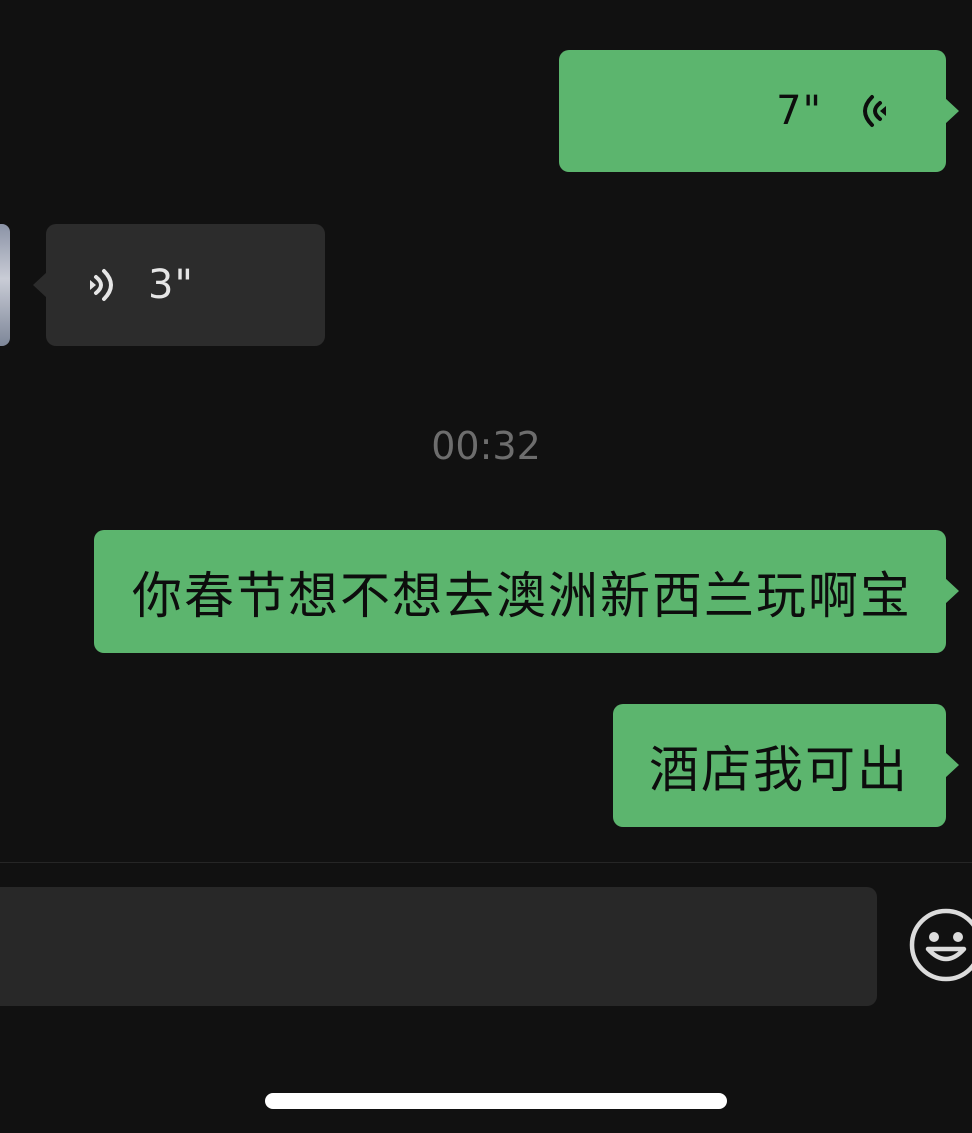  What do you see at coordinates (486, 446) in the screenshot?
I see `message-timestamp: 00:32` at bounding box center [486, 446].